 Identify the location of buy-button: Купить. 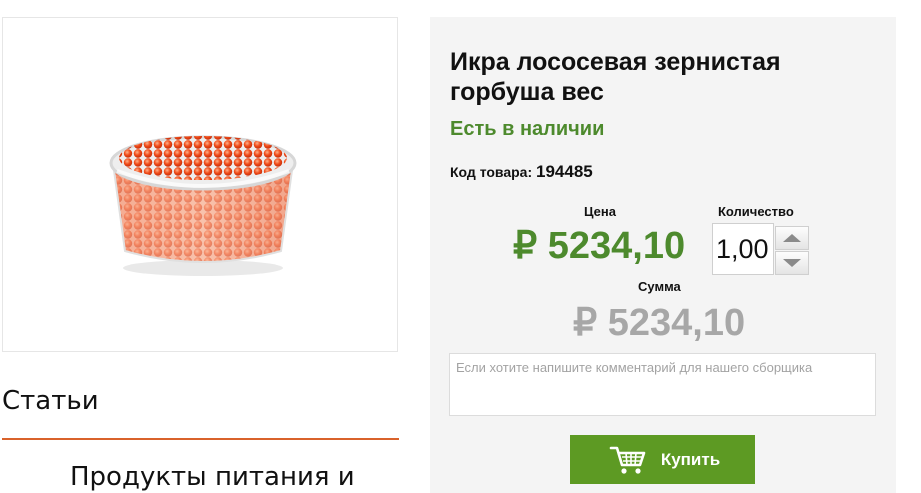
(662, 459).